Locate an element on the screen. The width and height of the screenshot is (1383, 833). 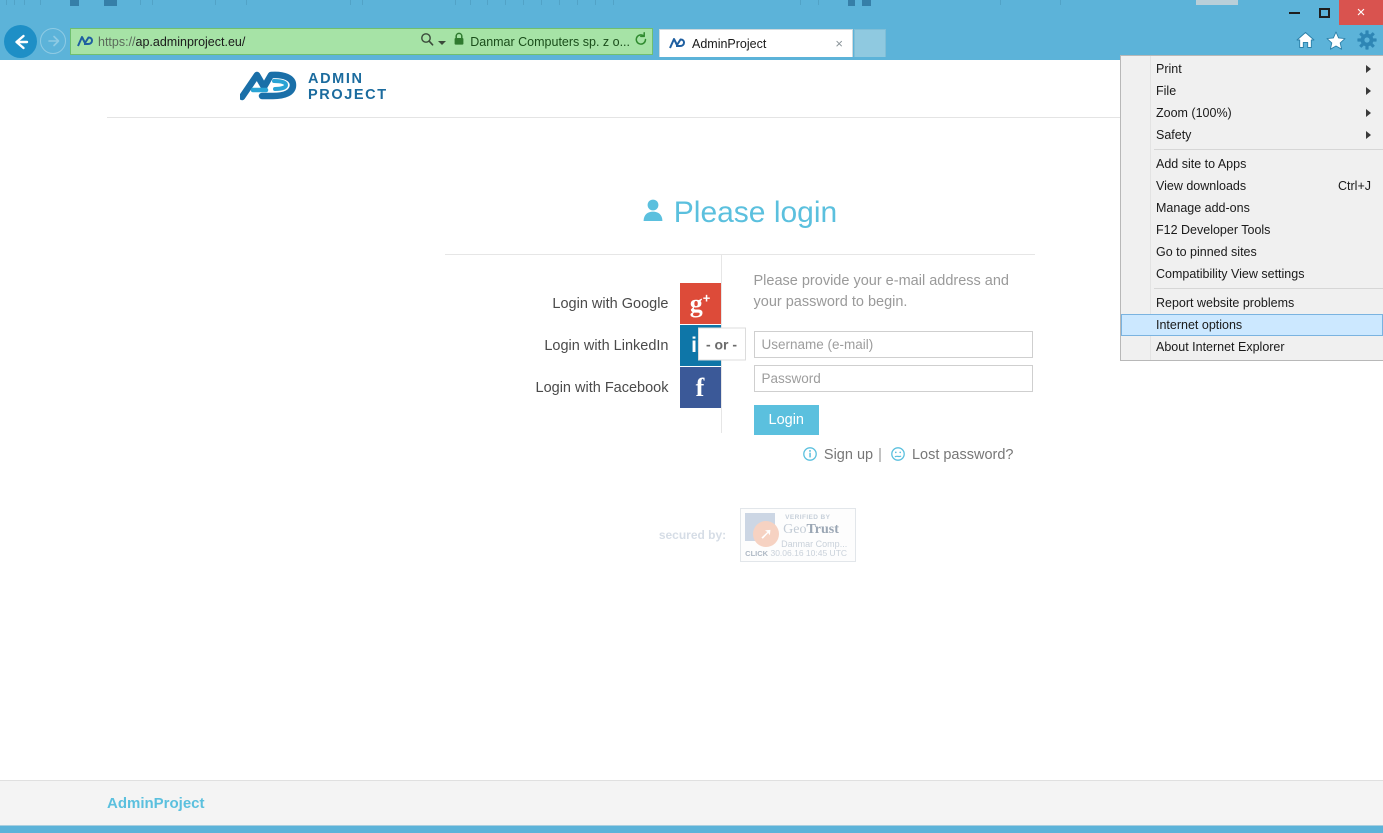
auxiliary-links: Sign up | Lost password? is located at coordinates (740, 450).